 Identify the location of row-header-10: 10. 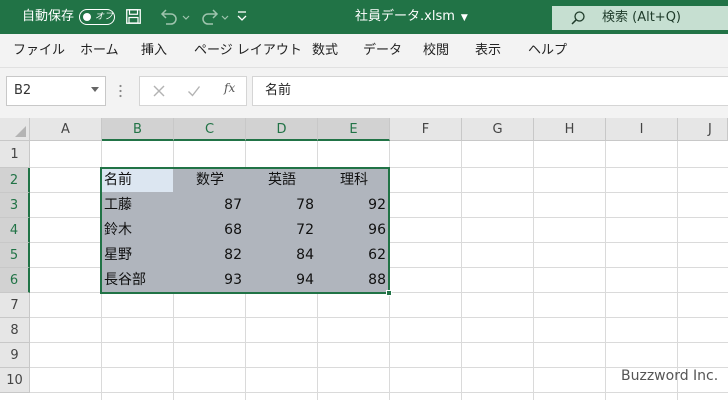
(15, 380).